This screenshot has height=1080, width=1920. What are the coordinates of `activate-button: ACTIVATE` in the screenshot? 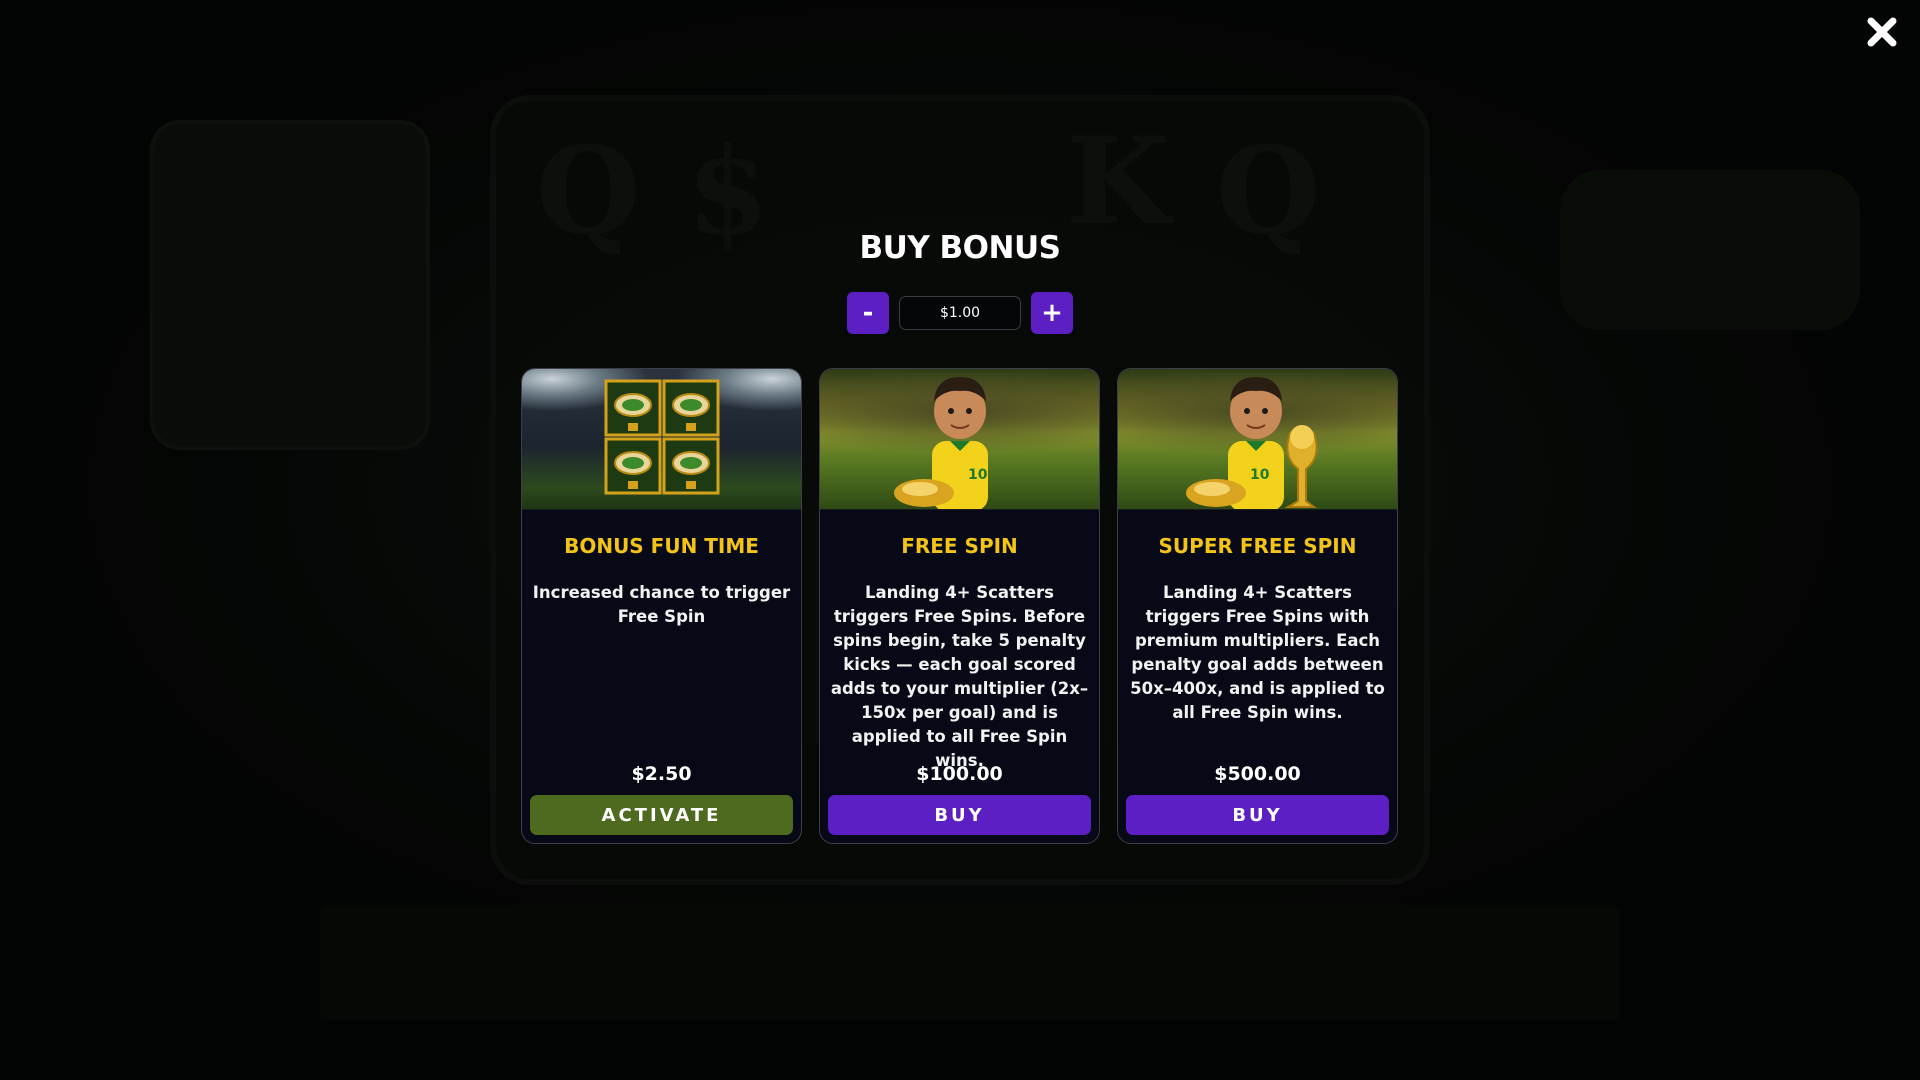 It's located at (661, 815).